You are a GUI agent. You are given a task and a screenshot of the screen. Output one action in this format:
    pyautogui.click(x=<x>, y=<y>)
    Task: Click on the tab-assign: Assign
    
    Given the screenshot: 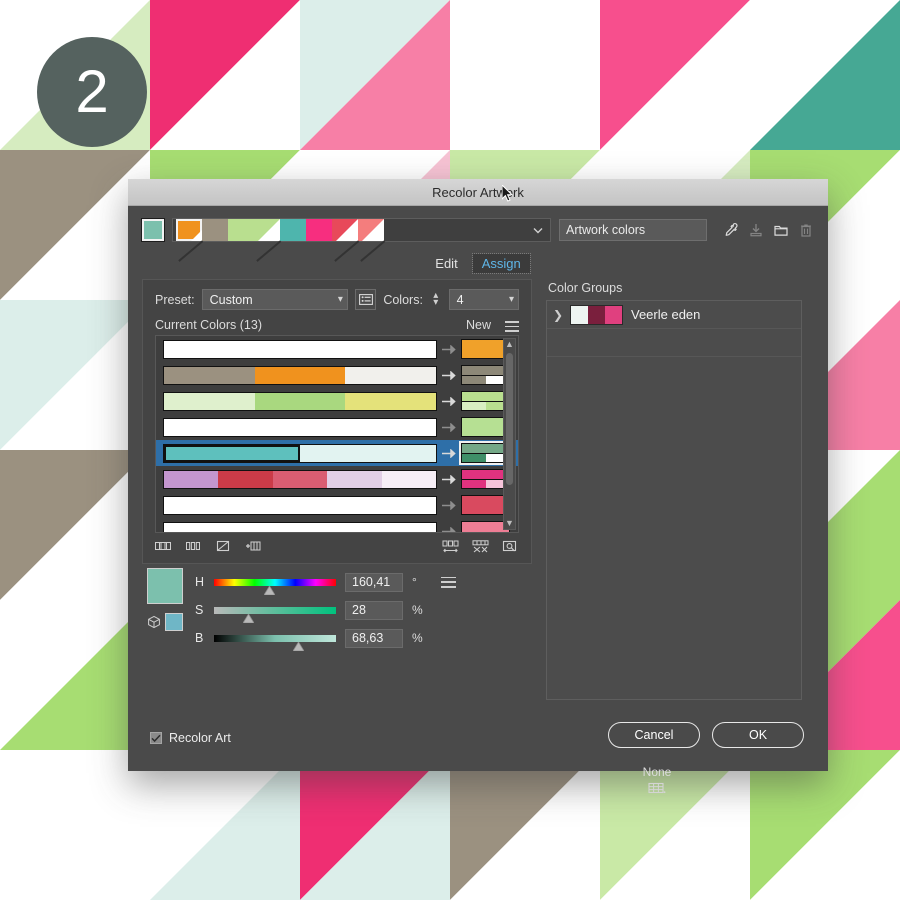 What is the action you would take?
    pyautogui.click(x=501, y=263)
    